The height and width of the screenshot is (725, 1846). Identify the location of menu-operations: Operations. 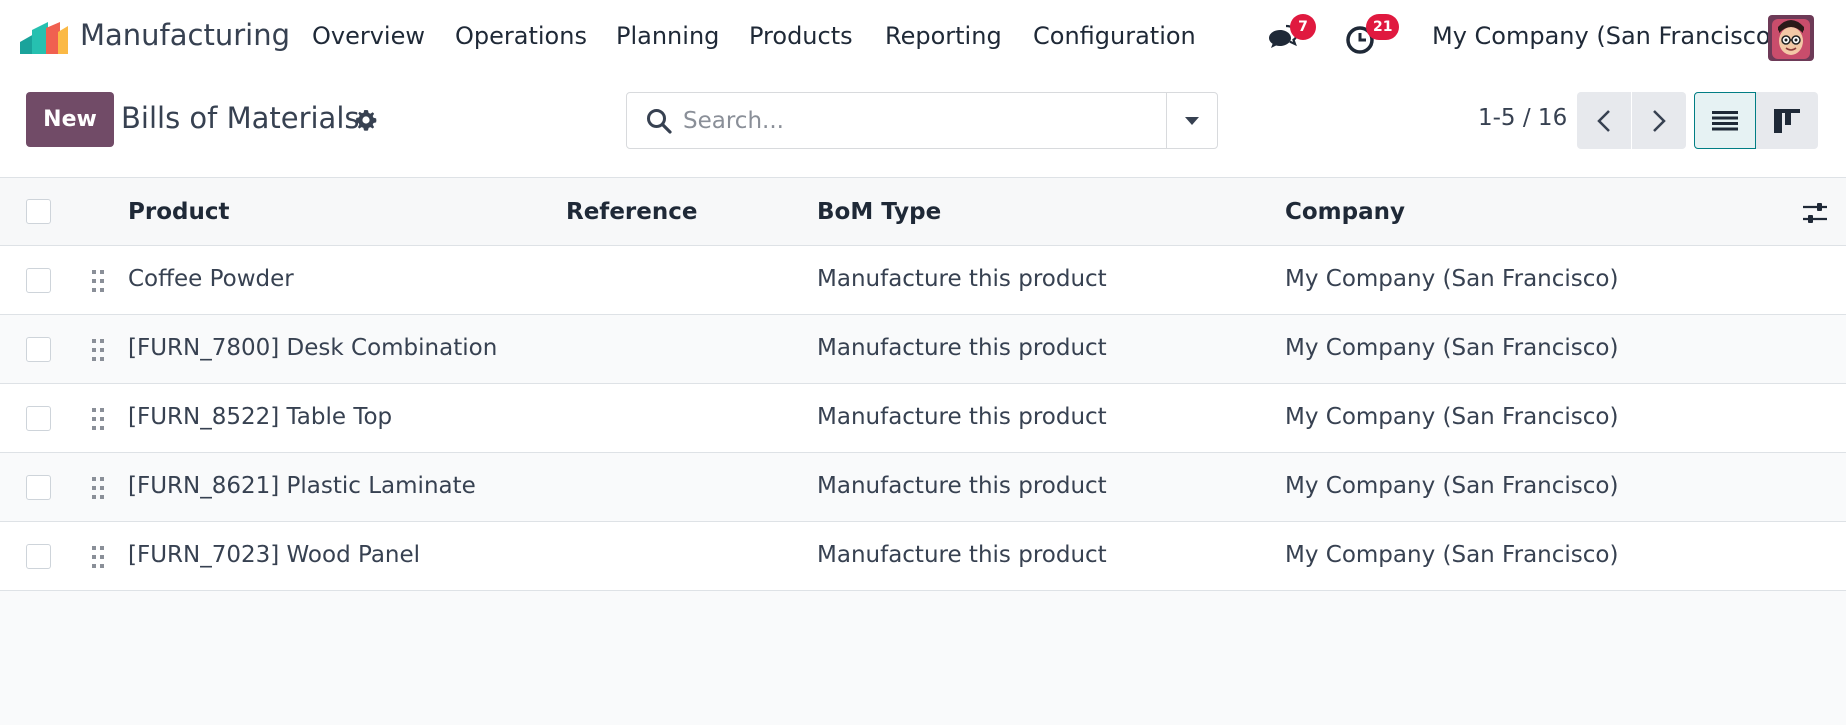
(521, 36).